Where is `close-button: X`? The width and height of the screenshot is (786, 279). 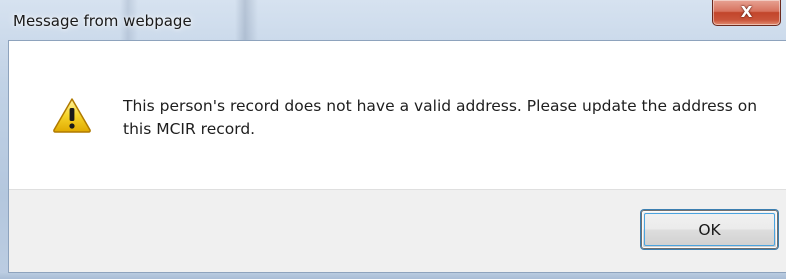 close-button: X is located at coordinates (746, 13).